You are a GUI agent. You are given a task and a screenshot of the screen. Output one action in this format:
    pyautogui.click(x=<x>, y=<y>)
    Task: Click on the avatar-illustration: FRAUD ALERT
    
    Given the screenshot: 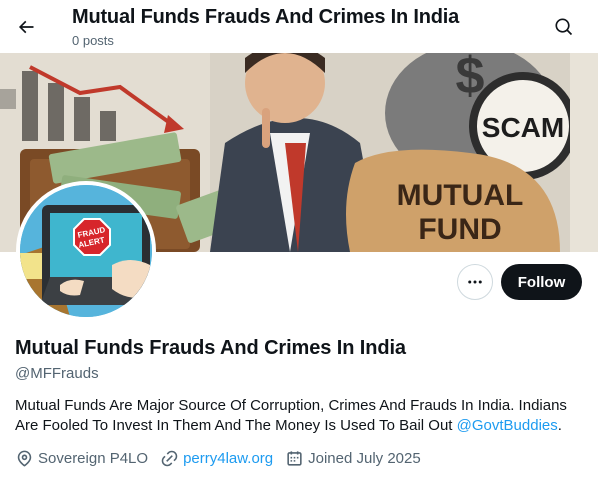 What is the action you would take?
    pyautogui.click(x=86, y=251)
    